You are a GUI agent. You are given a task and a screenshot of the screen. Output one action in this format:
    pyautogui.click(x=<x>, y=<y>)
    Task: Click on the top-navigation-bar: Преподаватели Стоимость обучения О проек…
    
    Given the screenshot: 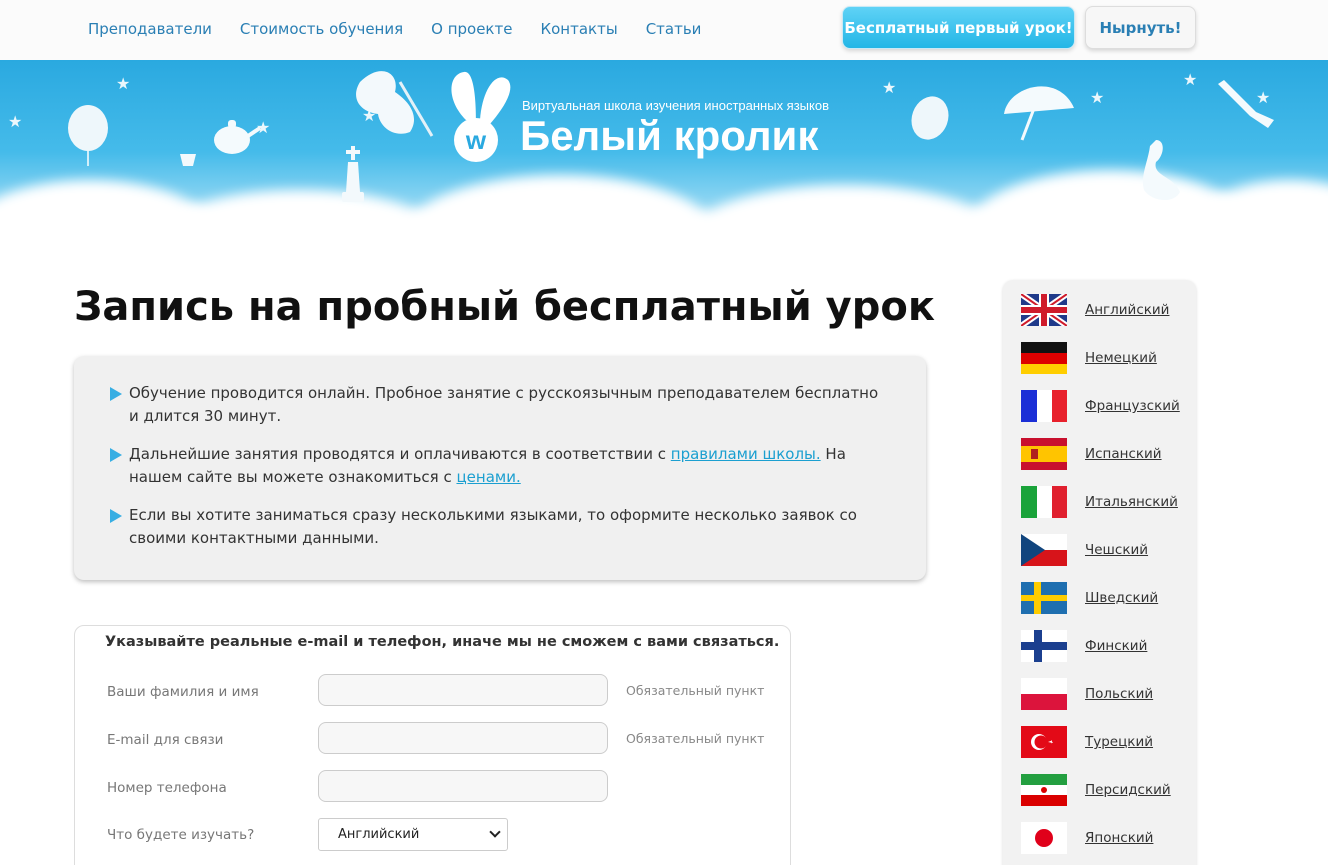 What is the action you would take?
    pyautogui.click(x=664, y=30)
    